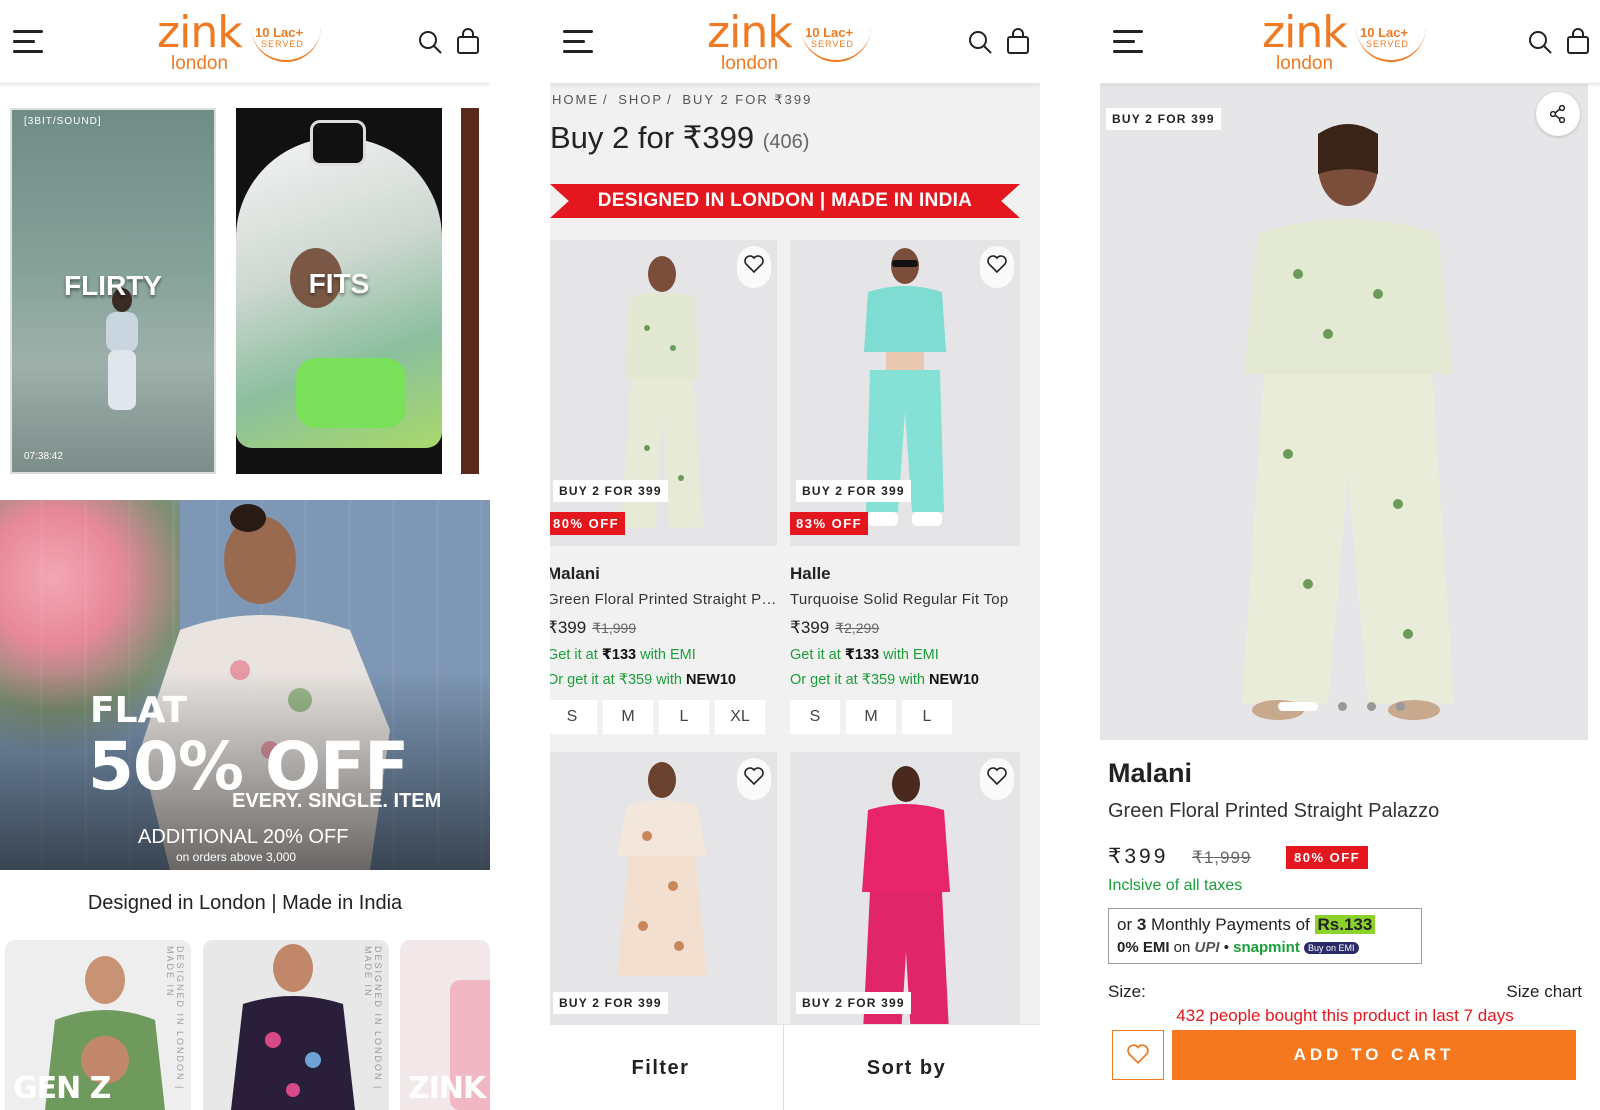 The image size is (1600, 1110). I want to click on product-image: BUY 2 FOR 399 83% OFF, so click(905, 393).